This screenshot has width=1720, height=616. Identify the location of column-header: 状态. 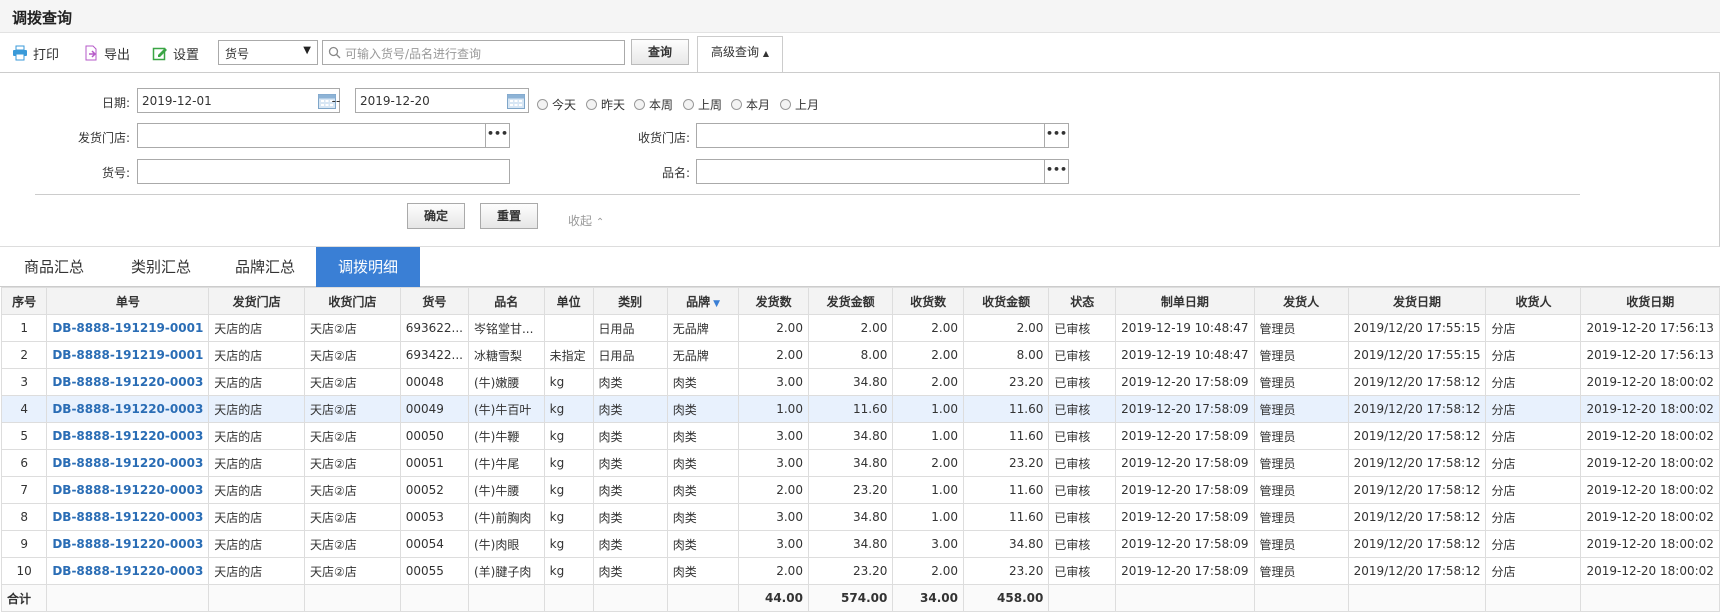
(1082, 301).